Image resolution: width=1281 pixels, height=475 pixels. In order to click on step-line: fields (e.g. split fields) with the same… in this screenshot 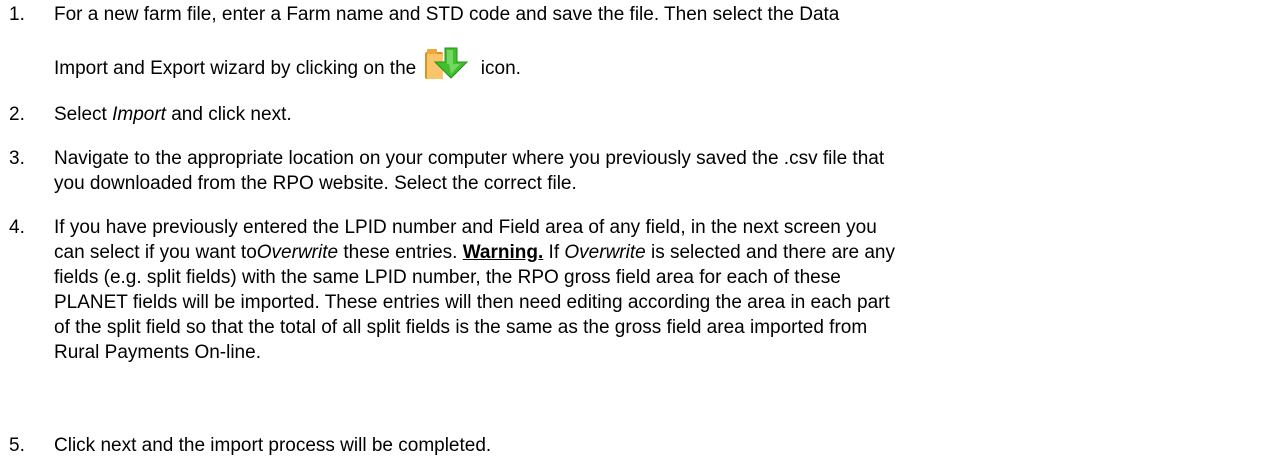, I will do `click(447, 277)`.